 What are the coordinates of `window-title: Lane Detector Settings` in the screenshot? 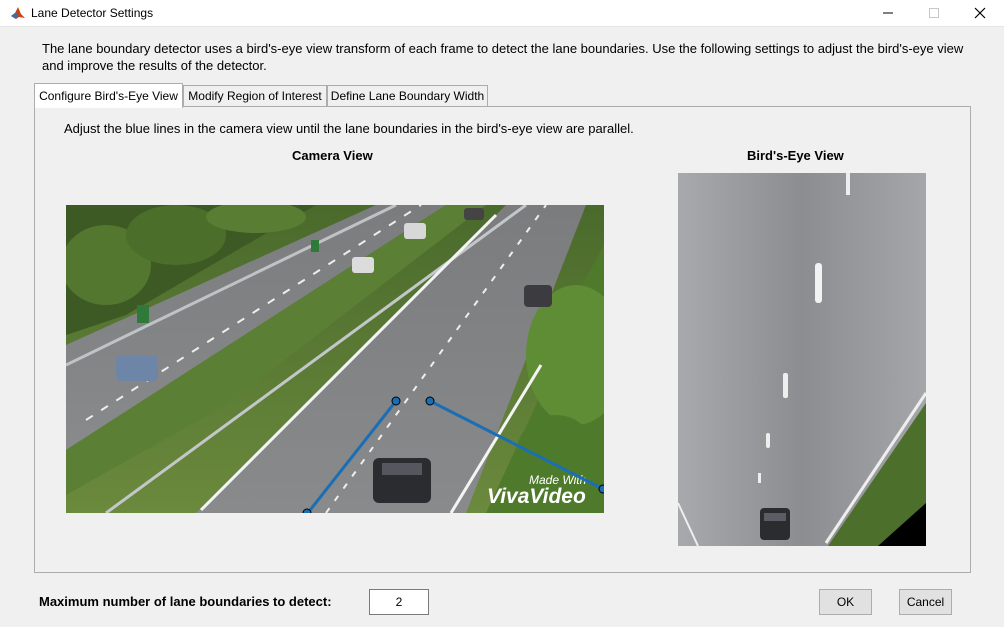 It's located at (92, 13).